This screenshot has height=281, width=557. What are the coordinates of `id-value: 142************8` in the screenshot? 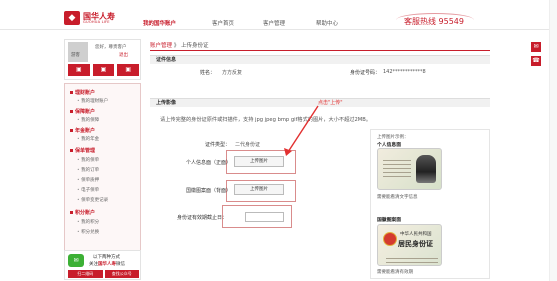 It's located at (404, 72).